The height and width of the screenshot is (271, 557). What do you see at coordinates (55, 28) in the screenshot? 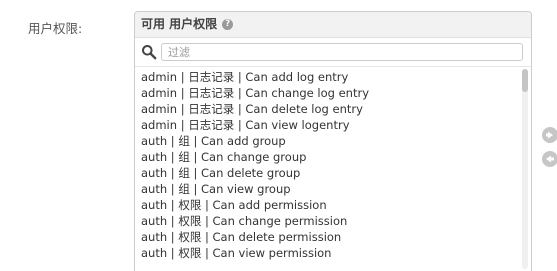
I see `field-label: 用户权限:` at bounding box center [55, 28].